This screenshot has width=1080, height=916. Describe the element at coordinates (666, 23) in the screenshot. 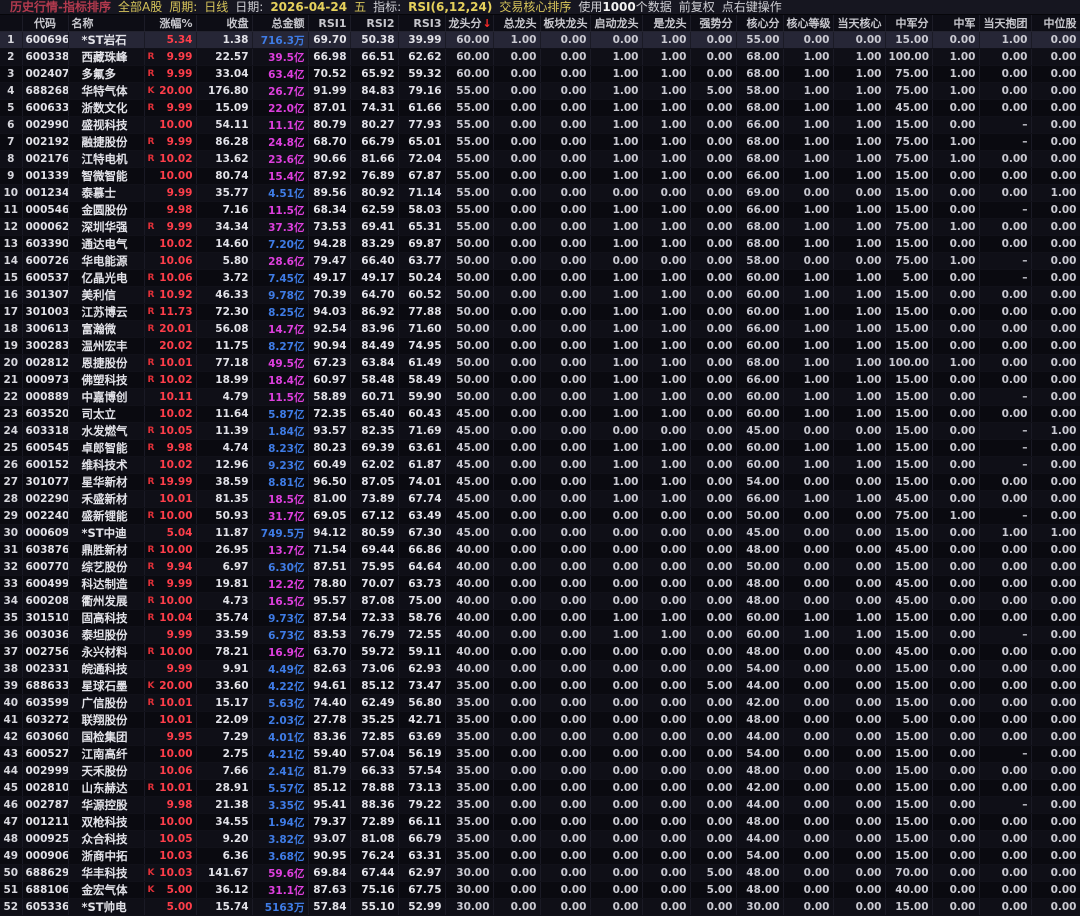

I see `col-header-is-leader: 是龙头` at that location.